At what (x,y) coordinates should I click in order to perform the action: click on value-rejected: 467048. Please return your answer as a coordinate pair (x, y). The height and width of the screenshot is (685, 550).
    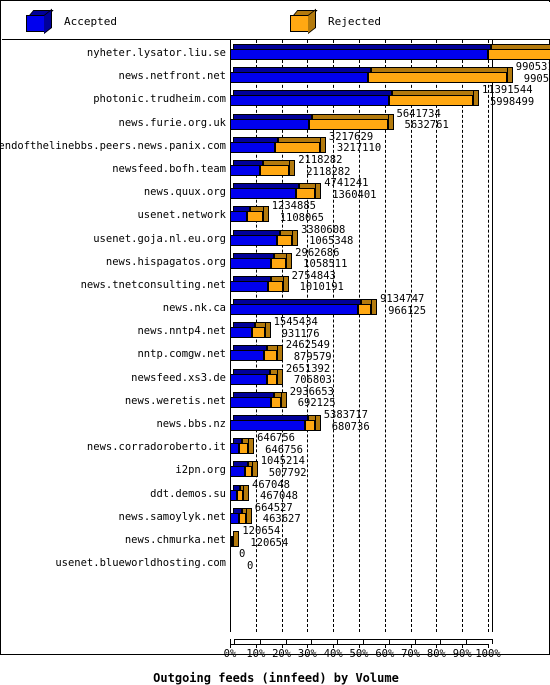
    Looking at the image, I should click on (279, 496).